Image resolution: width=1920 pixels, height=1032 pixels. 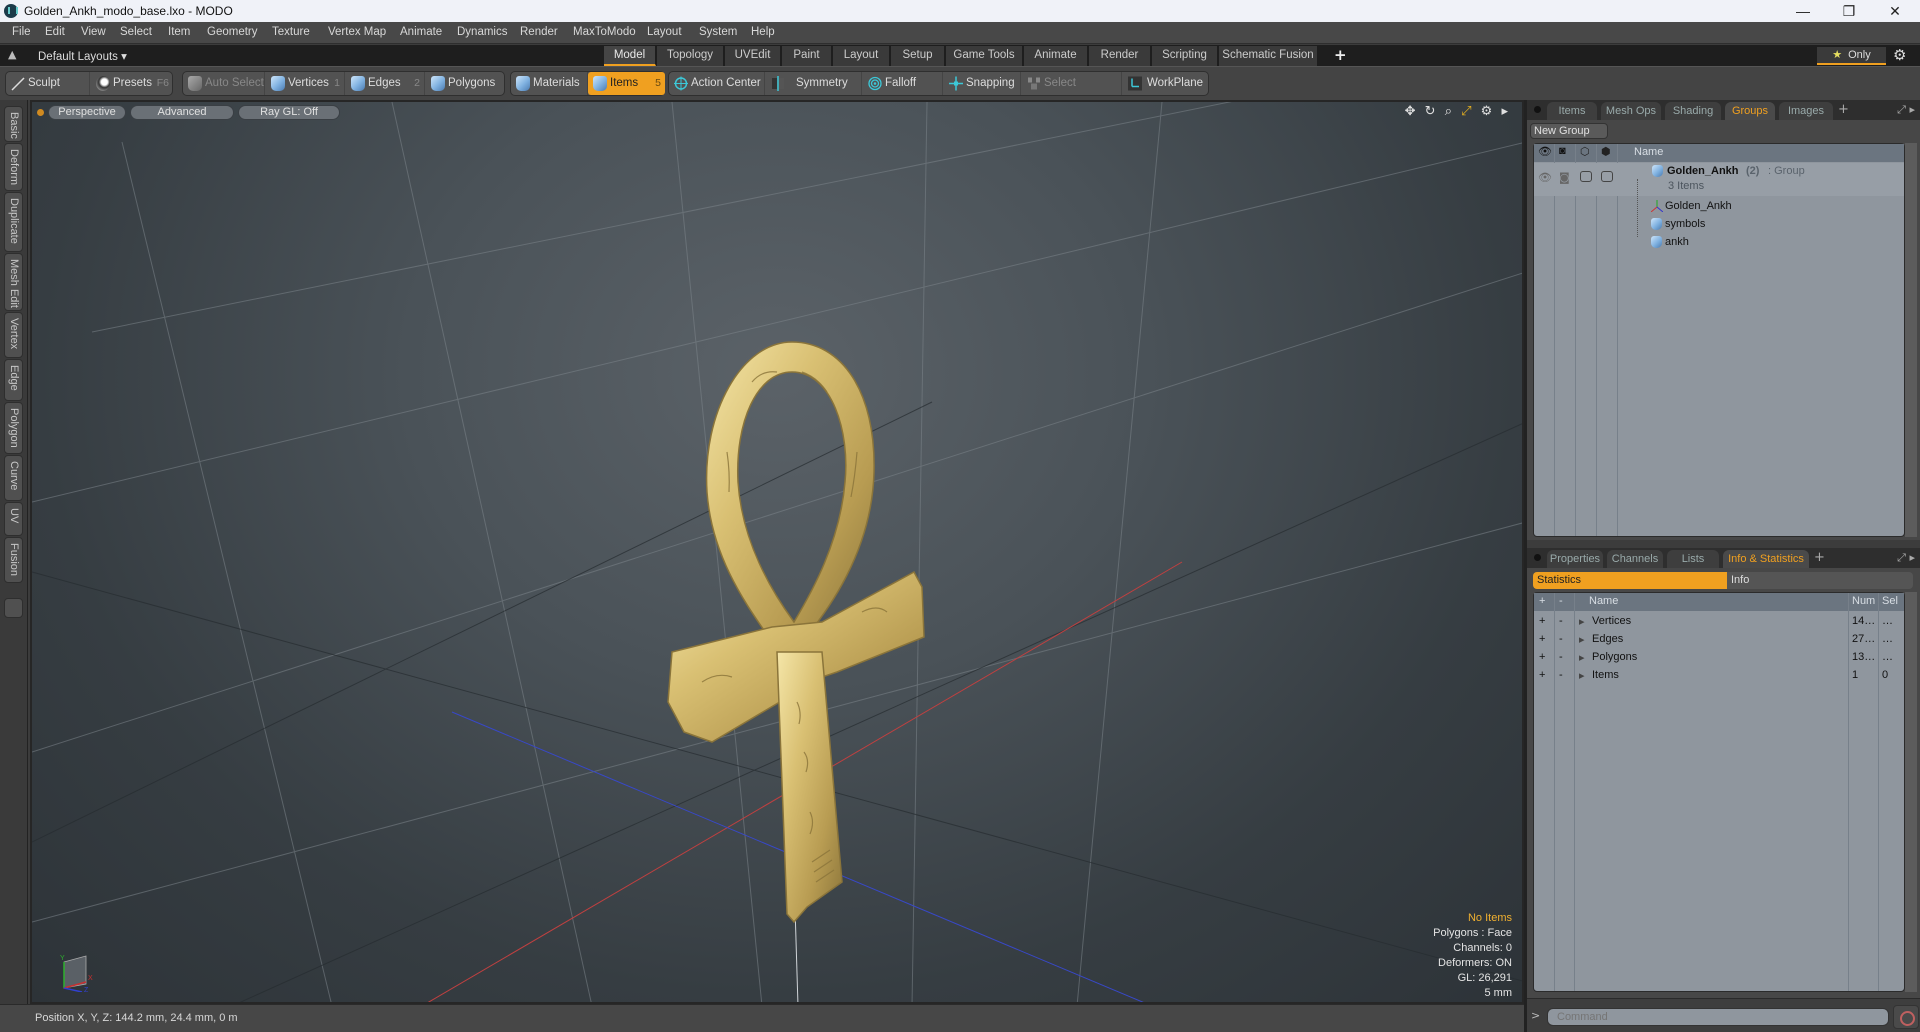 What do you see at coordinates (792, 582) in the screenshot?
I see `golden-ankh-model` at bounding box center [792, 582].